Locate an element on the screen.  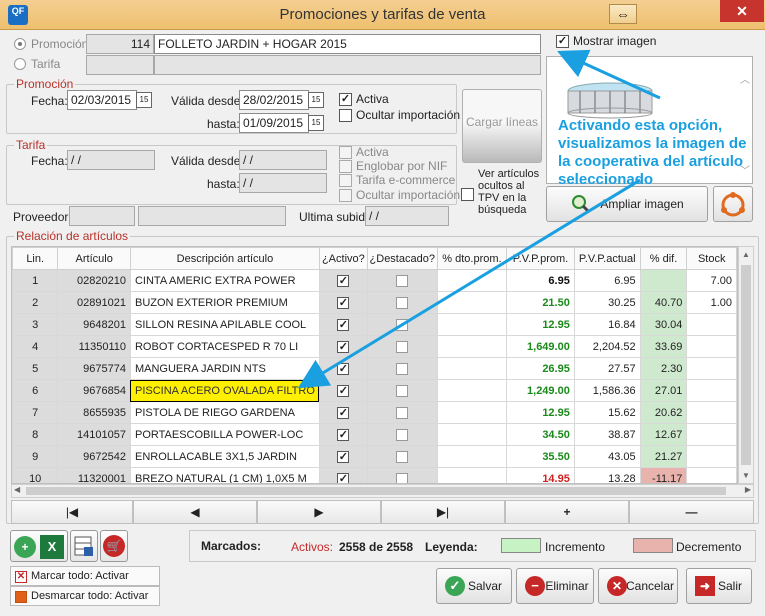
ultima-subida-field: / / is located at coordinates (407, 216).